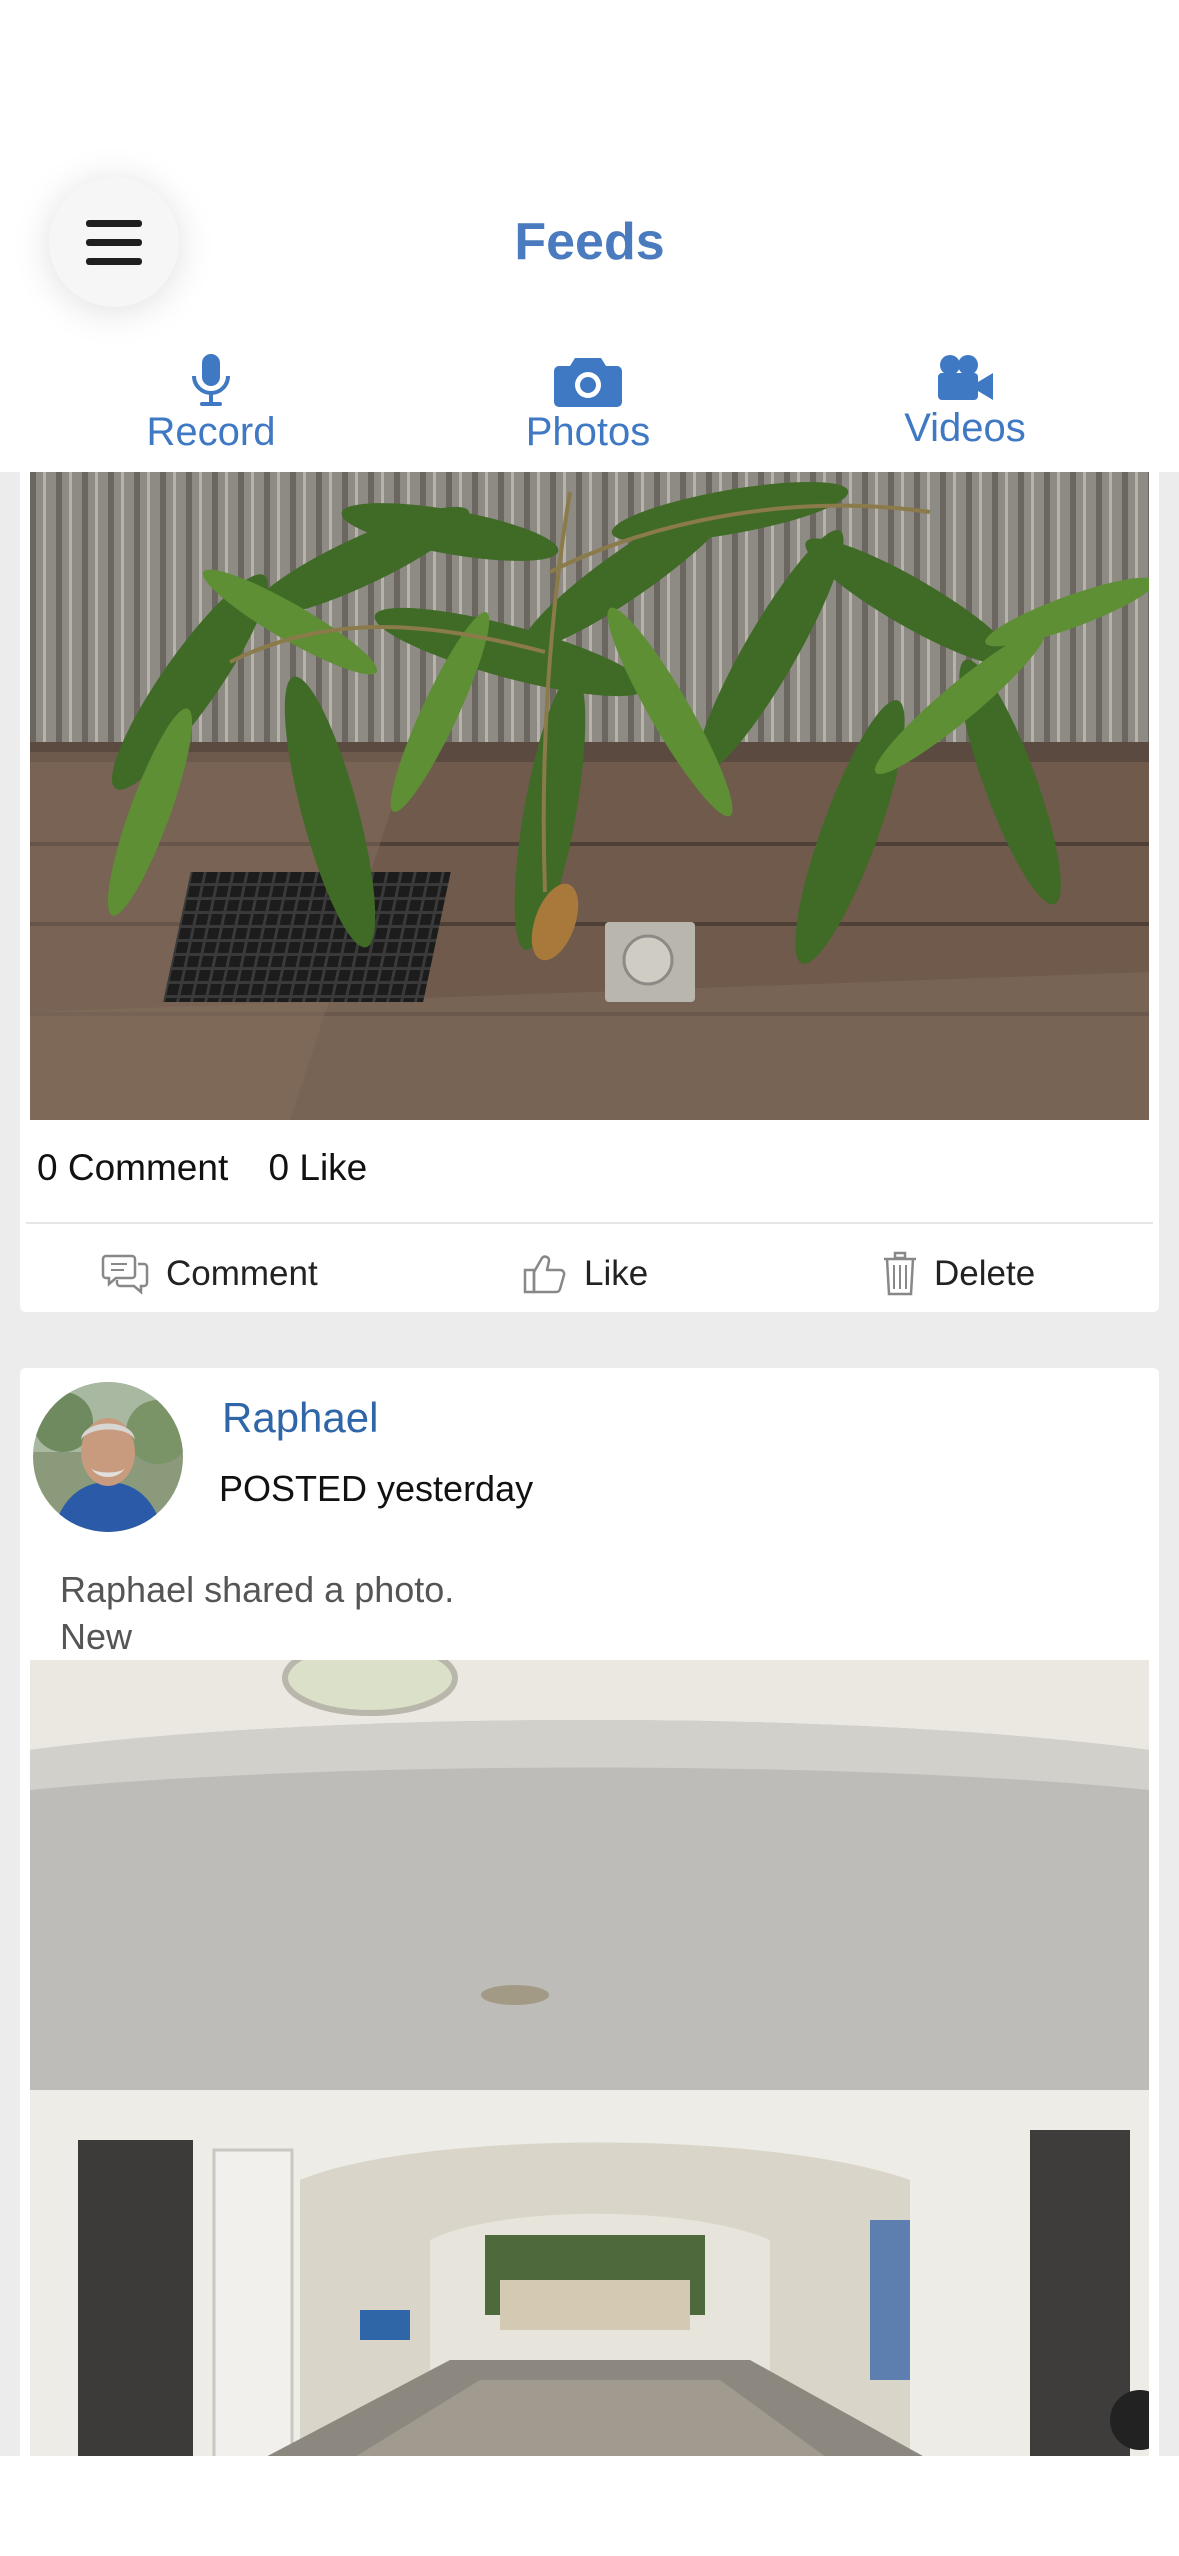 This screenshot has width=1179, height=2556. What do you see at coordinates (589, 2506) in the screenshot?
I see `bottom-safe-area` at bounding box center [589, 2506].